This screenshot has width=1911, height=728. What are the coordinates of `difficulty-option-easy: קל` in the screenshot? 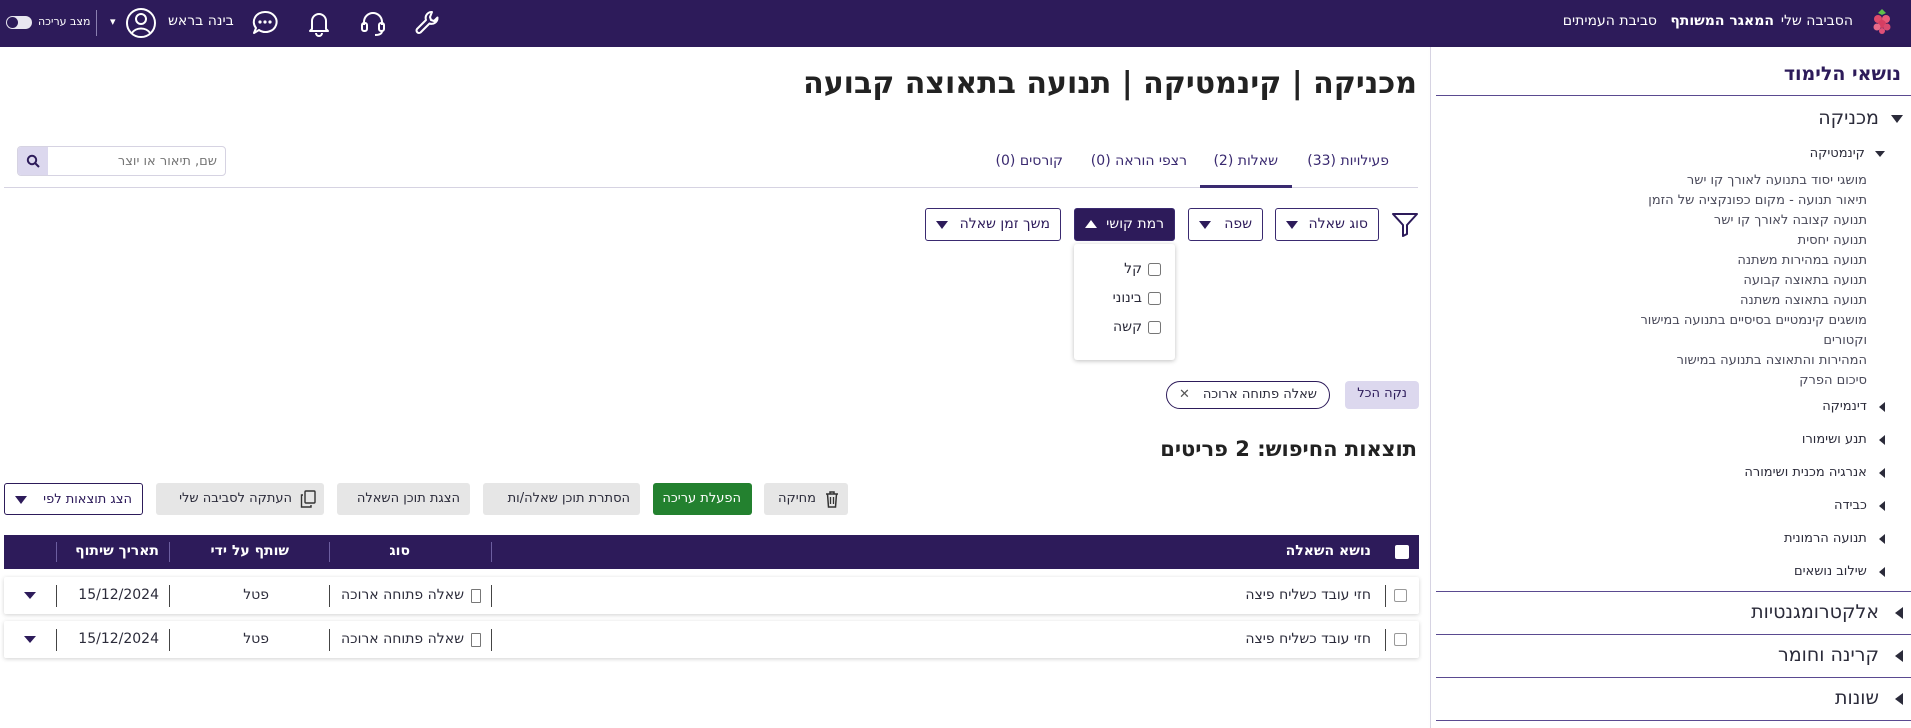 It's located at (1142, 269).